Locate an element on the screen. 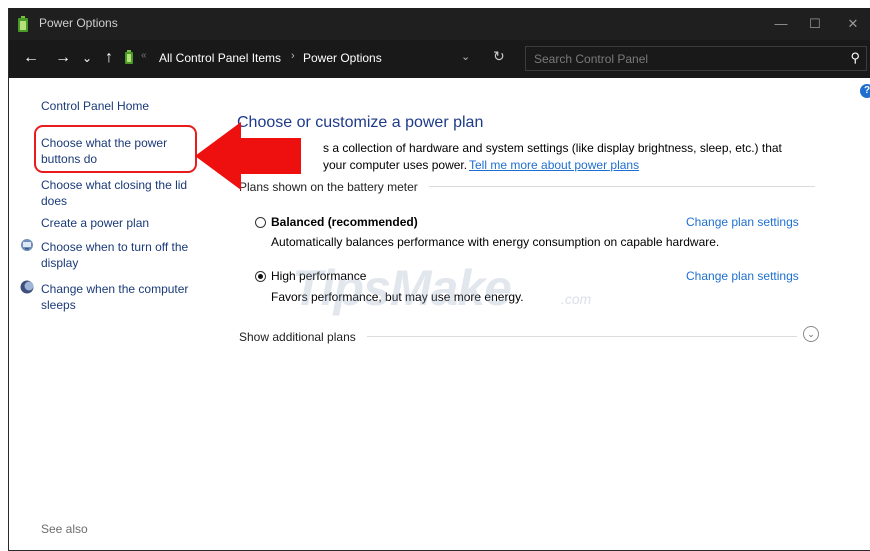  search-input: Search Control Panel ⚲ is located at coordinates (696, 58).